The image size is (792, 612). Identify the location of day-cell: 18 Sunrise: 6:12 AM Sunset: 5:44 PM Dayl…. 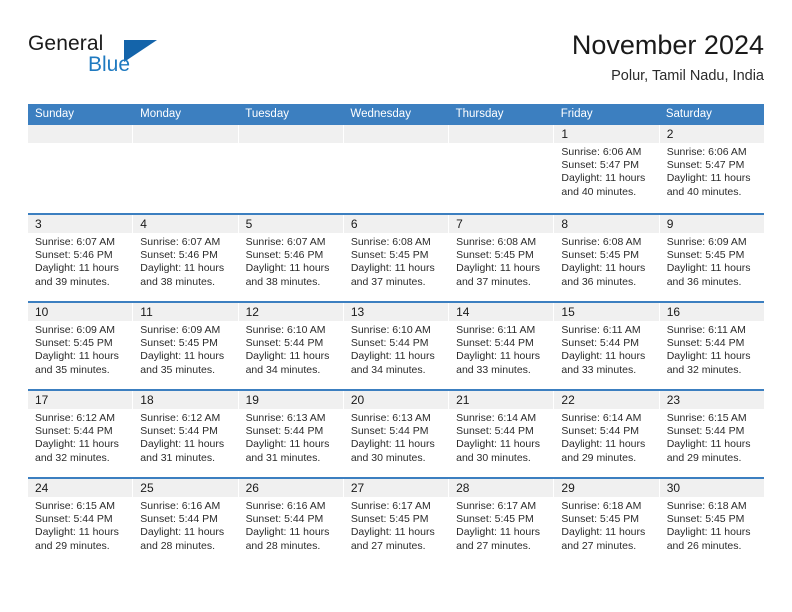
(186, 434).